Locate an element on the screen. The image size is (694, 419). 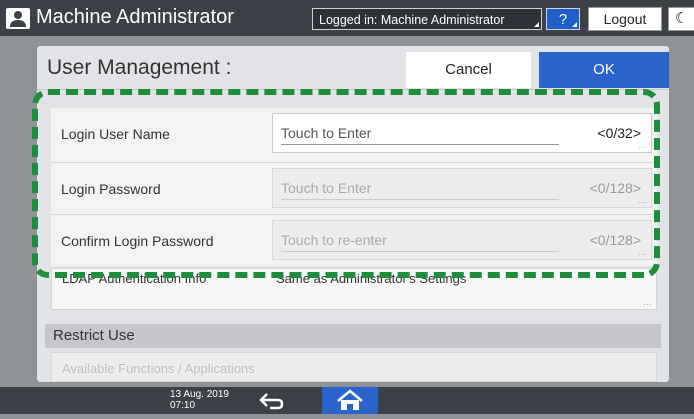
character-counter: <0/32> is located at coordinates (619, 133).